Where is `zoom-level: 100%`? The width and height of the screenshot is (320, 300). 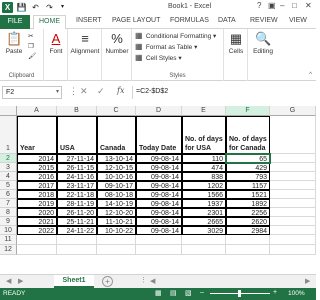 zoom-level: 100% is located at coordinates (296, 293).